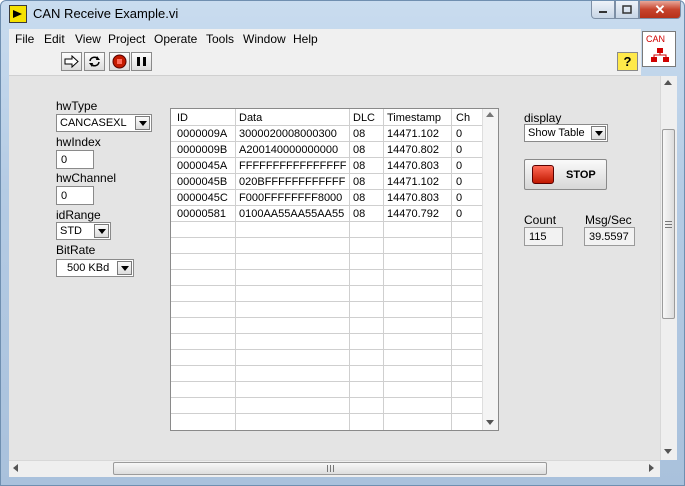 Image resolution: width=685 pixels, height=486 pixels. What do you see at coordinates (119, 61) in the screenshot?
I see `abort-button` at bounding box center [119, 61].